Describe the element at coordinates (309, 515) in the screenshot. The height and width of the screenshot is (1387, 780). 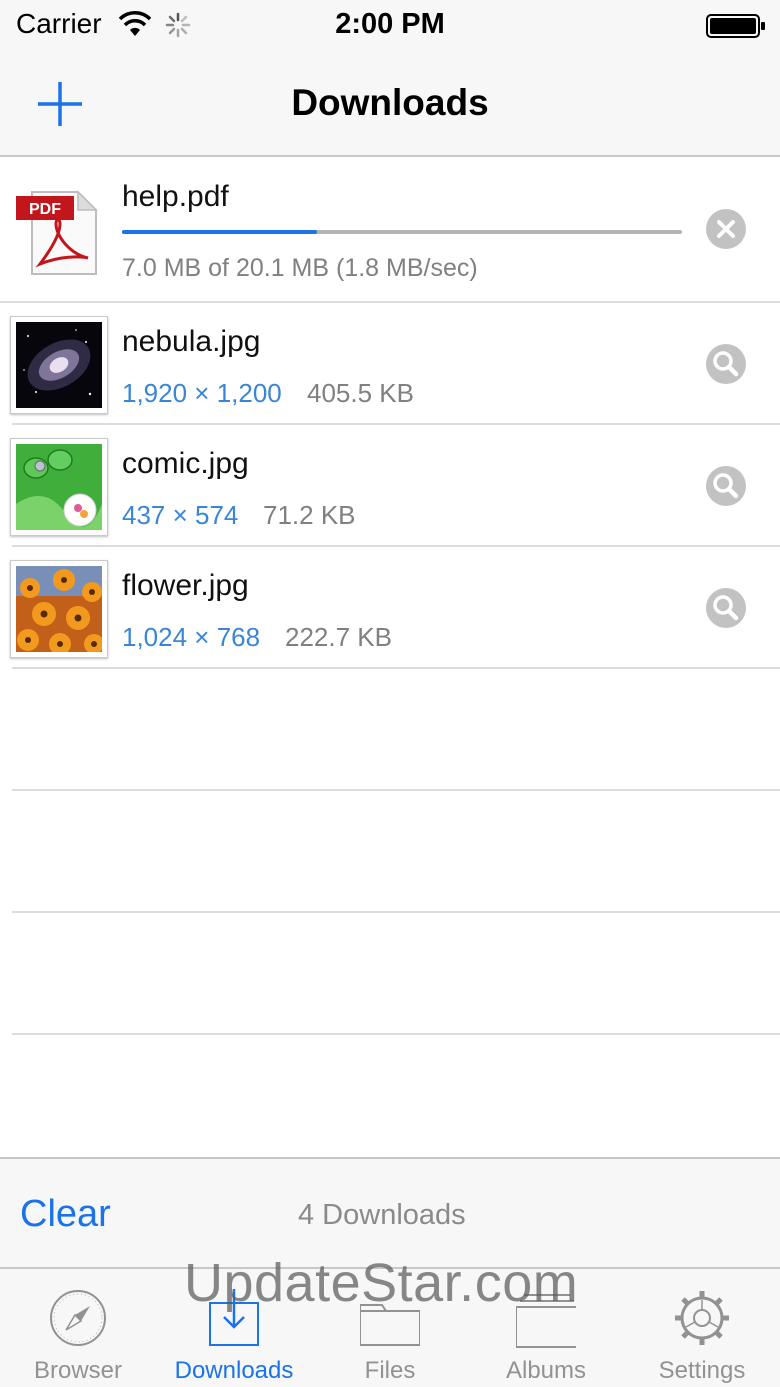
I see `file-size: 71.2 KB` at that location.